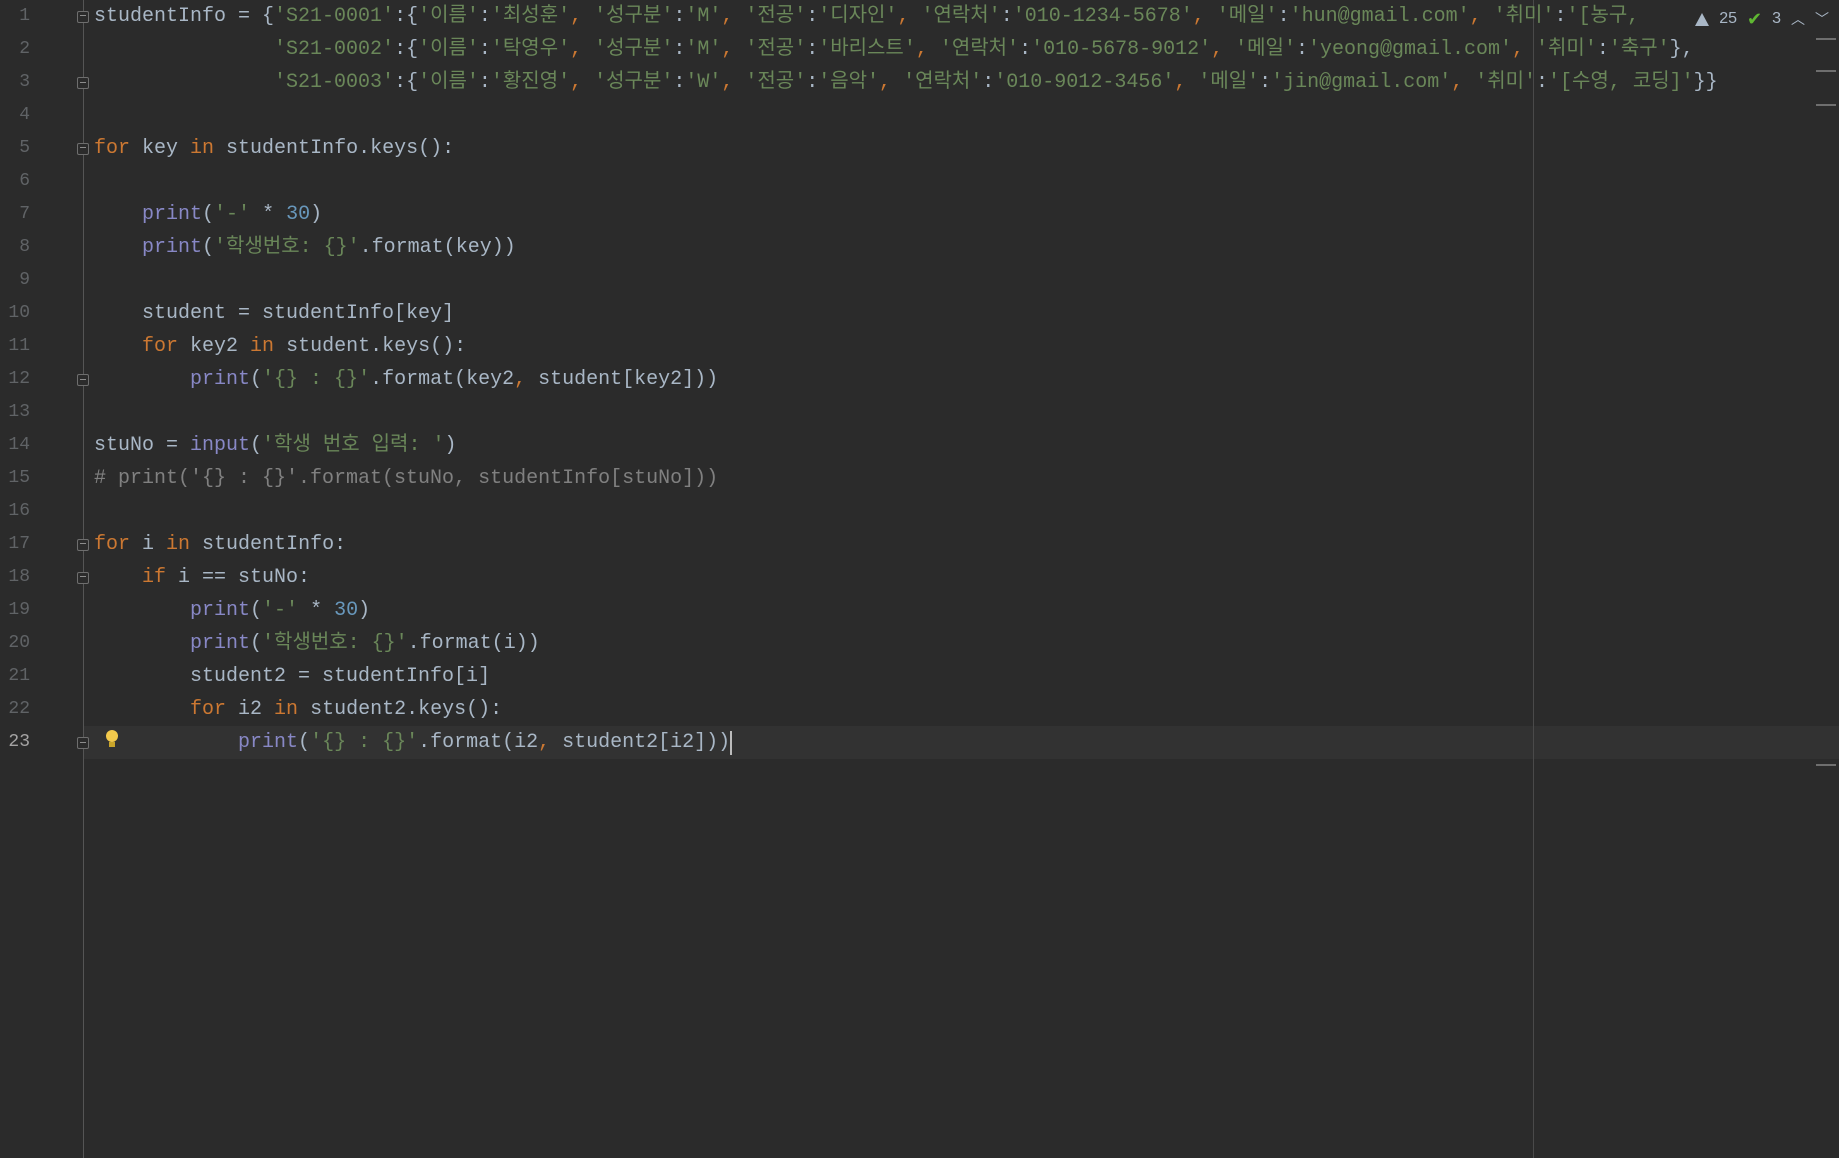  I want to click on code-token: if, so click(154, 577).